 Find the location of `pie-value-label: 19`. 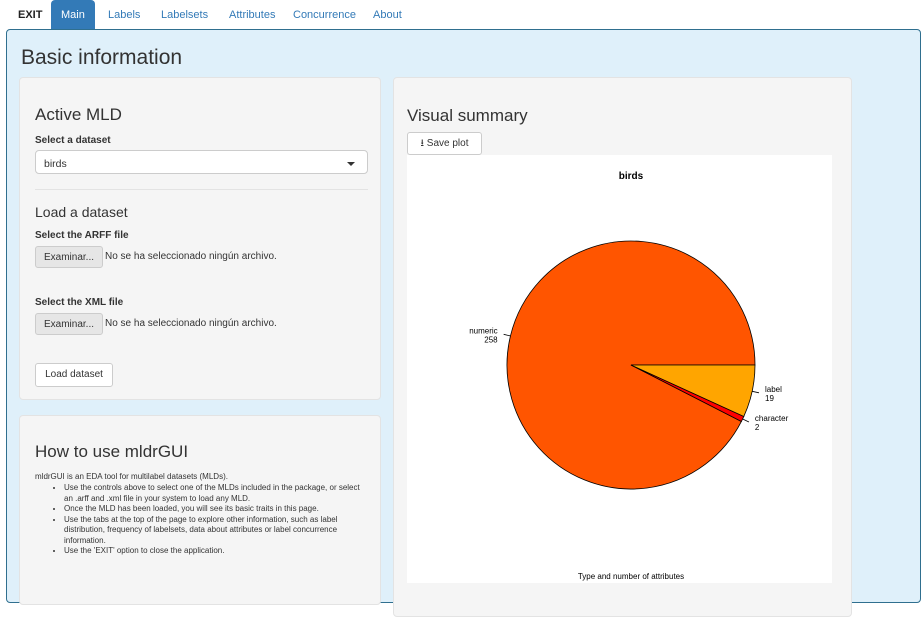

pie-value-label: 19 is located at coordinates (769, 398).